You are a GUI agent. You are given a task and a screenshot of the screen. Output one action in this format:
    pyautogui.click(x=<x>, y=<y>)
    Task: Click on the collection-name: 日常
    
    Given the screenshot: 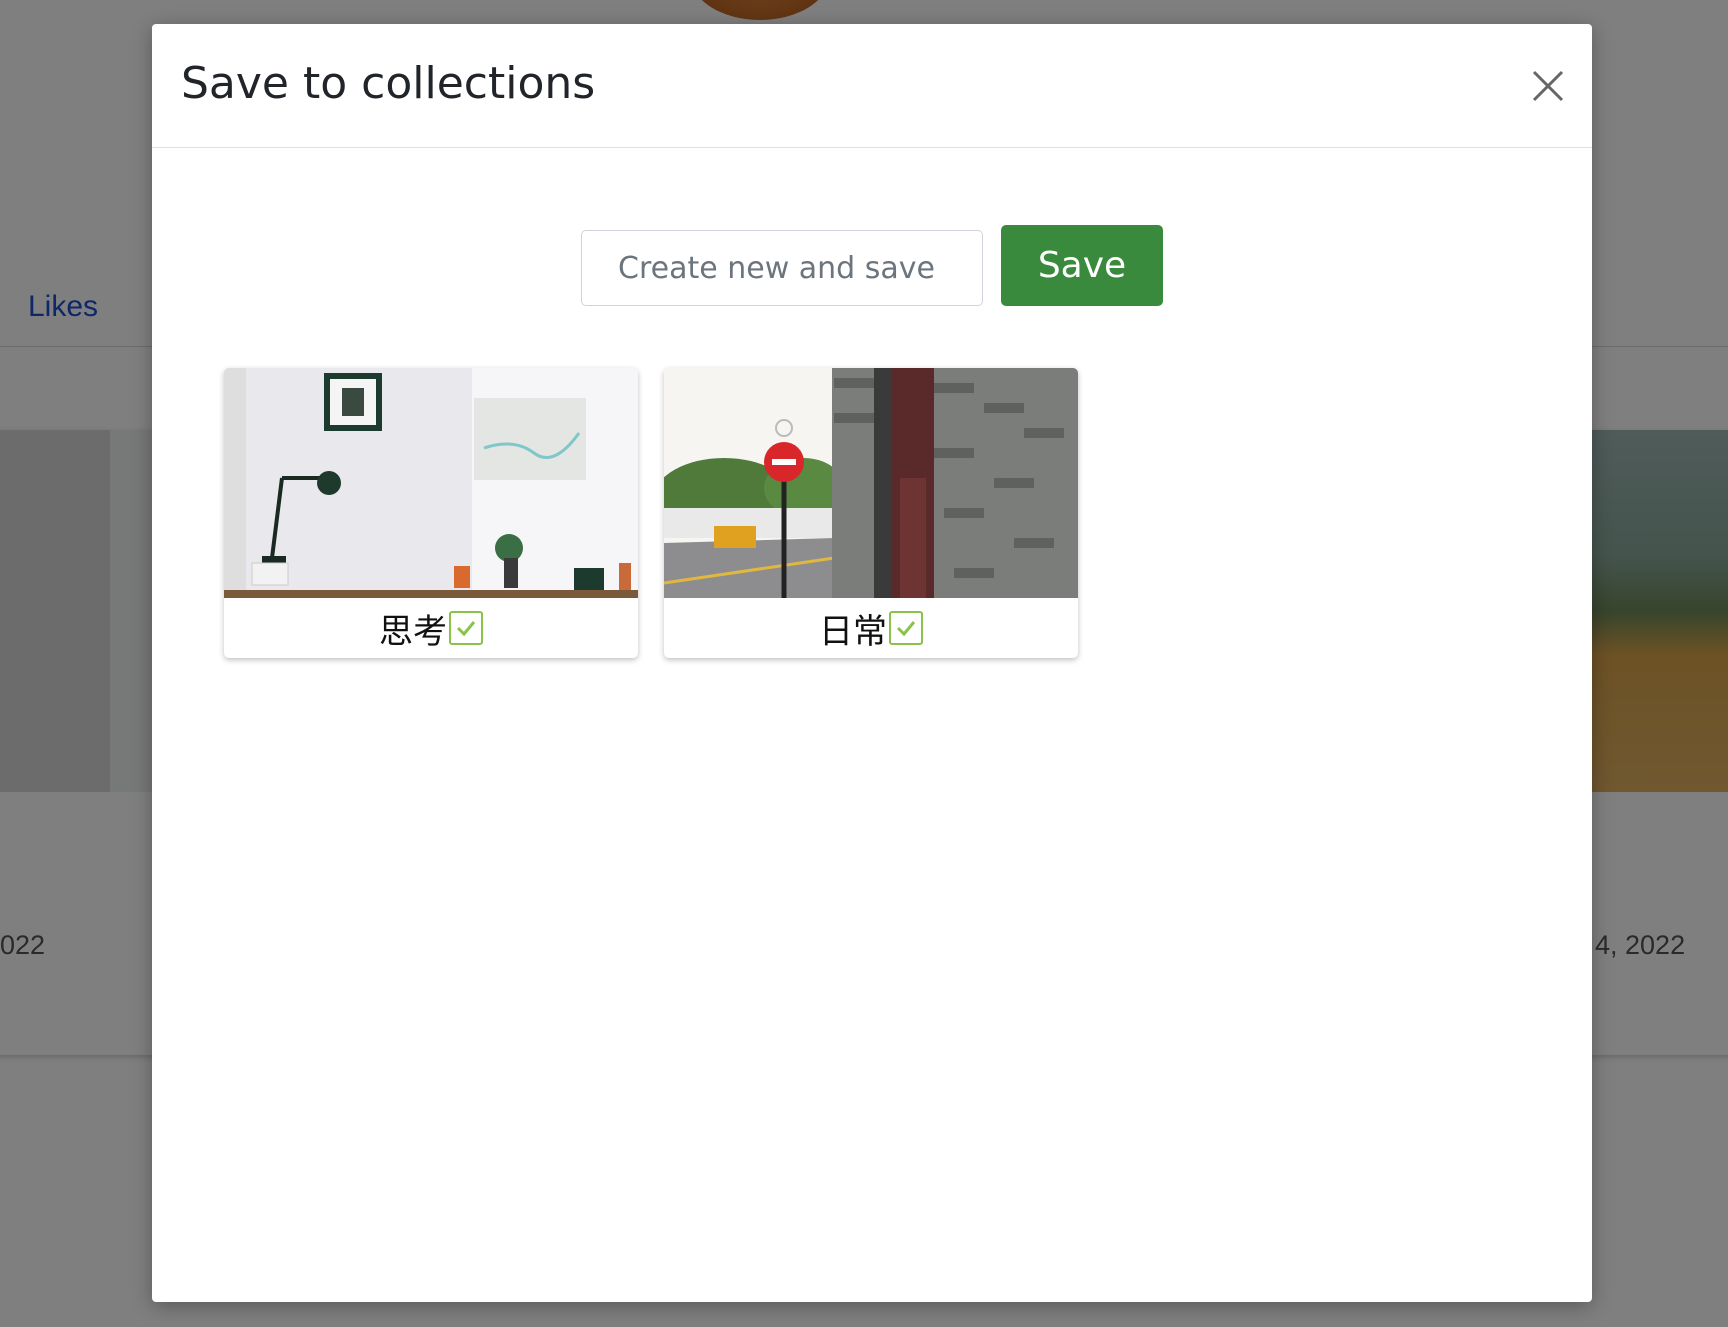 What is the action you would take?
    pyautogui.click(x=853, y=631)
    